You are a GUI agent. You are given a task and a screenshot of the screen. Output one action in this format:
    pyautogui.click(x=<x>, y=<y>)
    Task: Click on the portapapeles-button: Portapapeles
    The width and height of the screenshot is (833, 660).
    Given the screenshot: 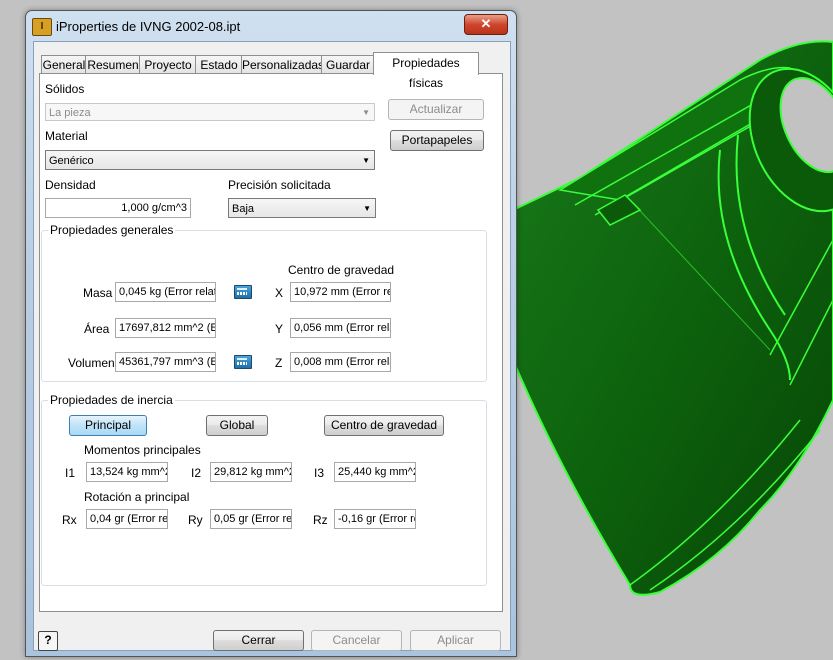 What is the action you would take?
    pyautogui.click(x=437, y=140)
    